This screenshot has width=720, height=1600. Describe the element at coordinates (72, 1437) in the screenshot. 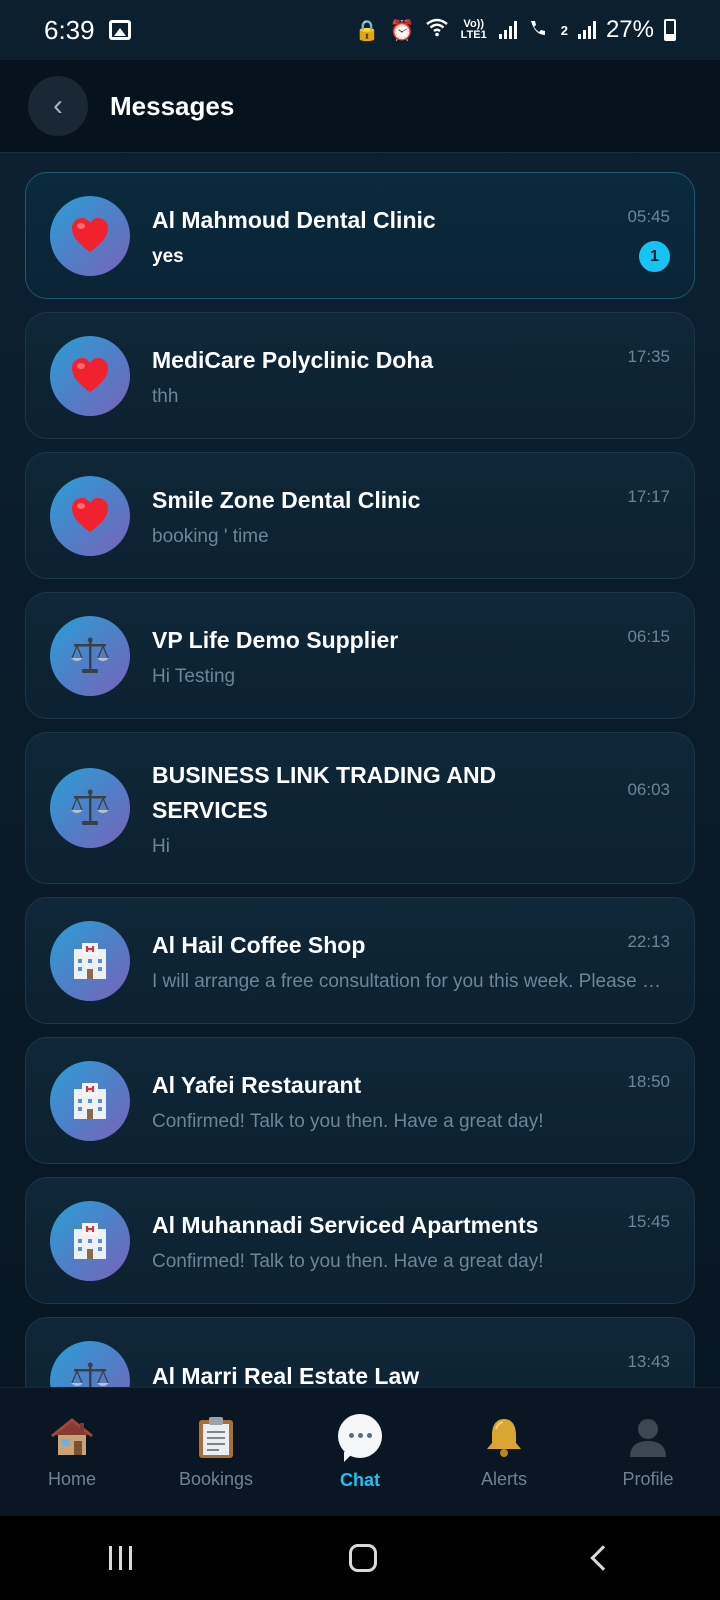

I see `house-icon` at that location.